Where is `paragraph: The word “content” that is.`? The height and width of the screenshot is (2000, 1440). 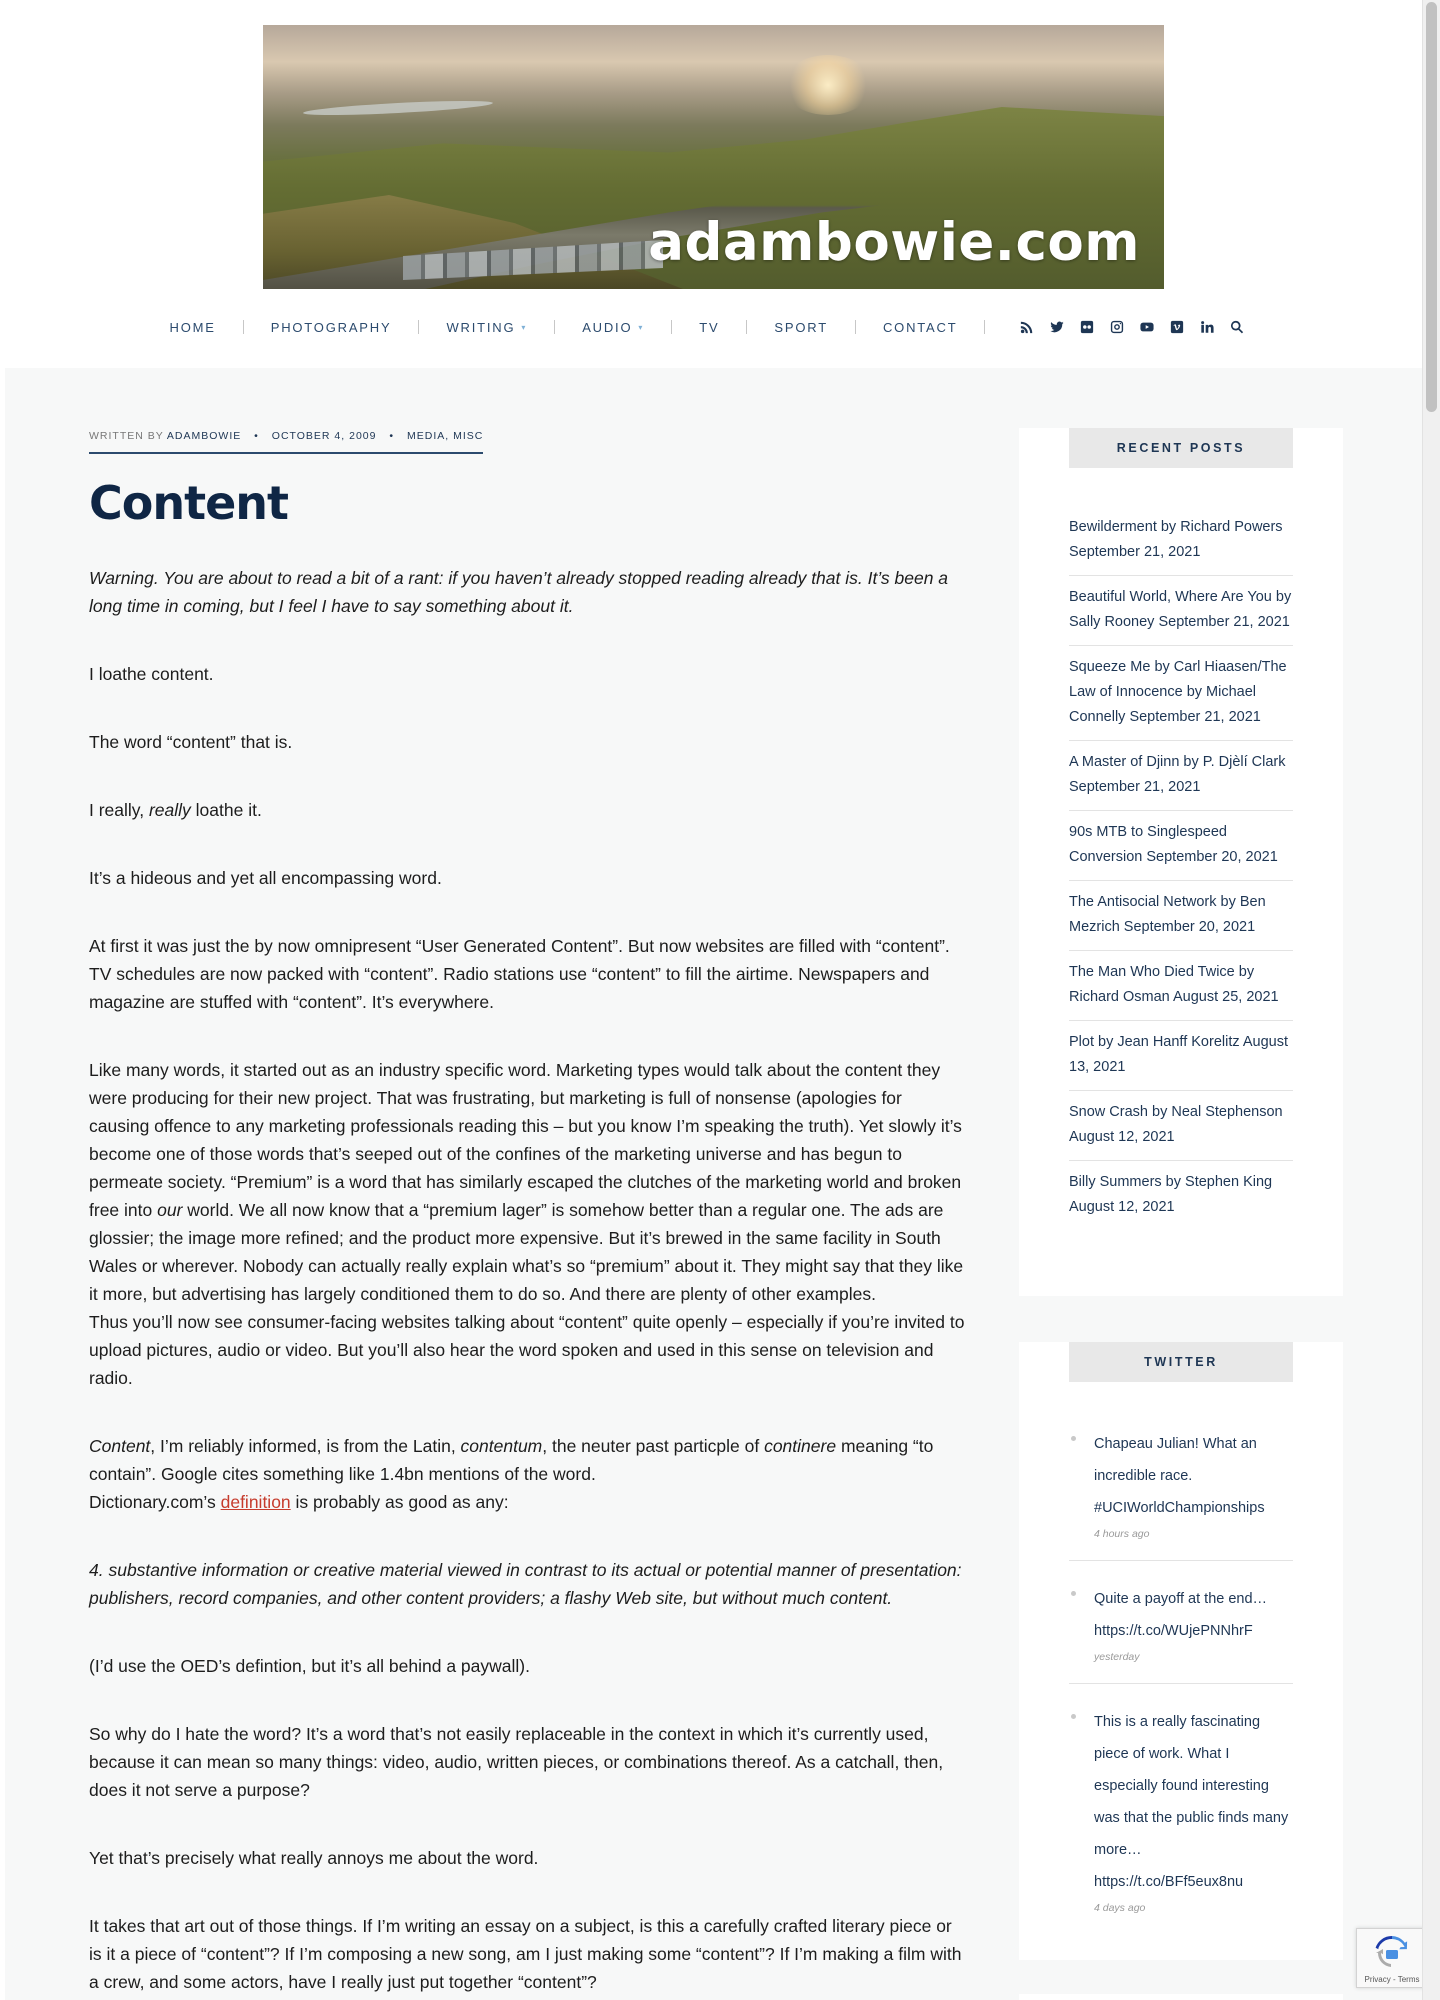
paragraph: The word “content” that is. is located at coordinates (191, 742).